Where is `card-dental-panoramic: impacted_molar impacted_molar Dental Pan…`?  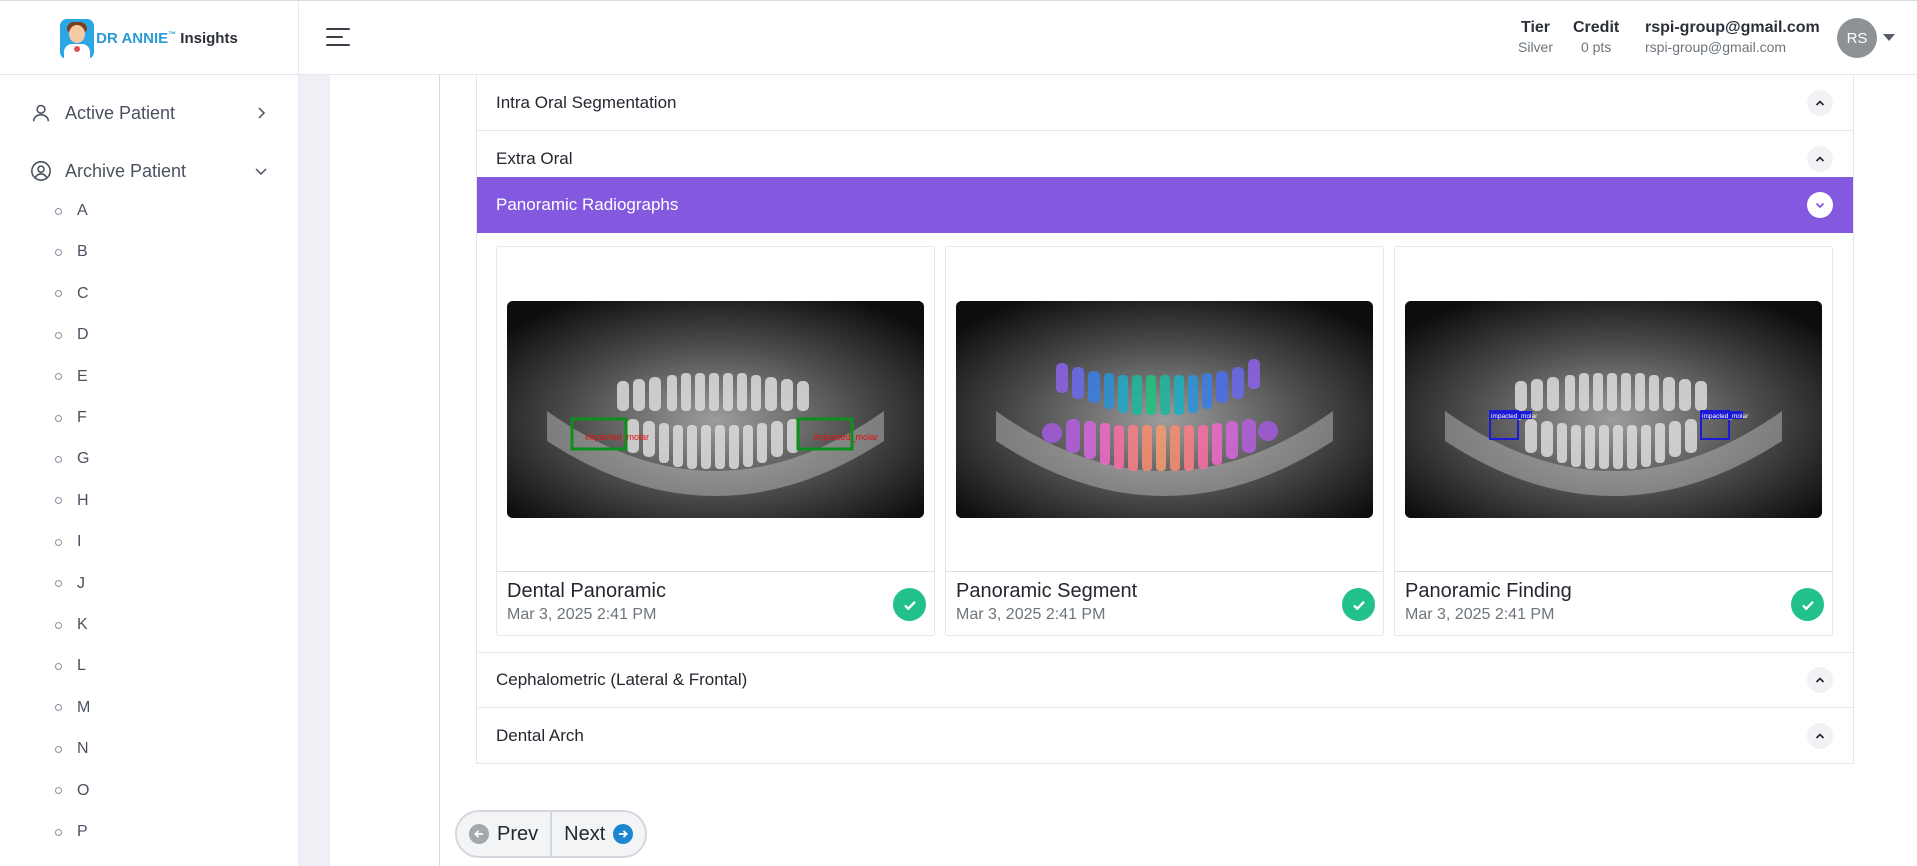
card-dental-panoramic: impacted_molar impacted_molar Dental Pan… is located at coordinates (715, 441).